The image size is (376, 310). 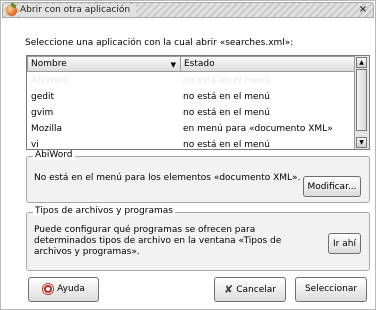 What do you see at coordinates (191, 129) in the screenshot?
I see `list-item: Mozilla en menú para «documento XML»` at bounding box center [191, 129].